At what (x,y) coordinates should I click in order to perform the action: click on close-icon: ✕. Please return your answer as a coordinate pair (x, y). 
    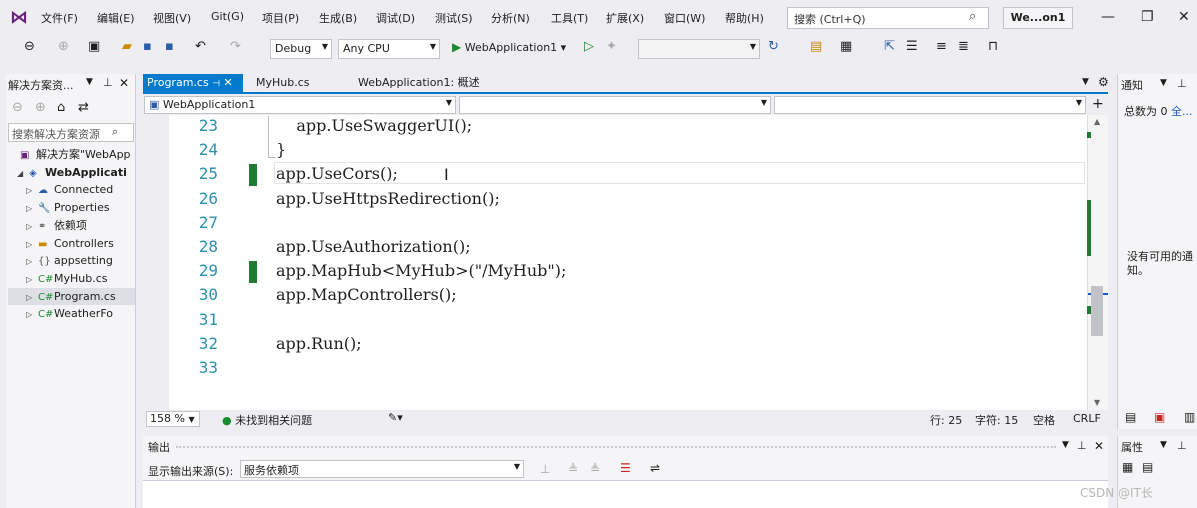
    Looking at the image, I should click on (1184, 17).